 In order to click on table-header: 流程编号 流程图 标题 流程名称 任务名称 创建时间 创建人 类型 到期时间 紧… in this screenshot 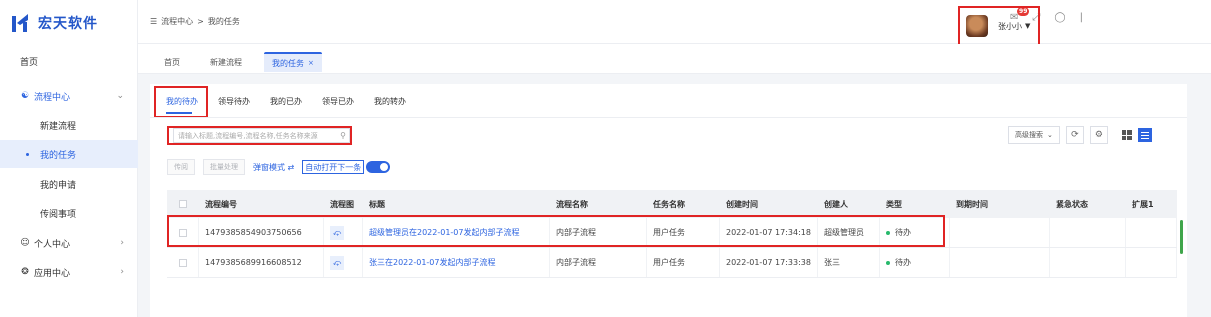, I will do `click(672, 204)`.